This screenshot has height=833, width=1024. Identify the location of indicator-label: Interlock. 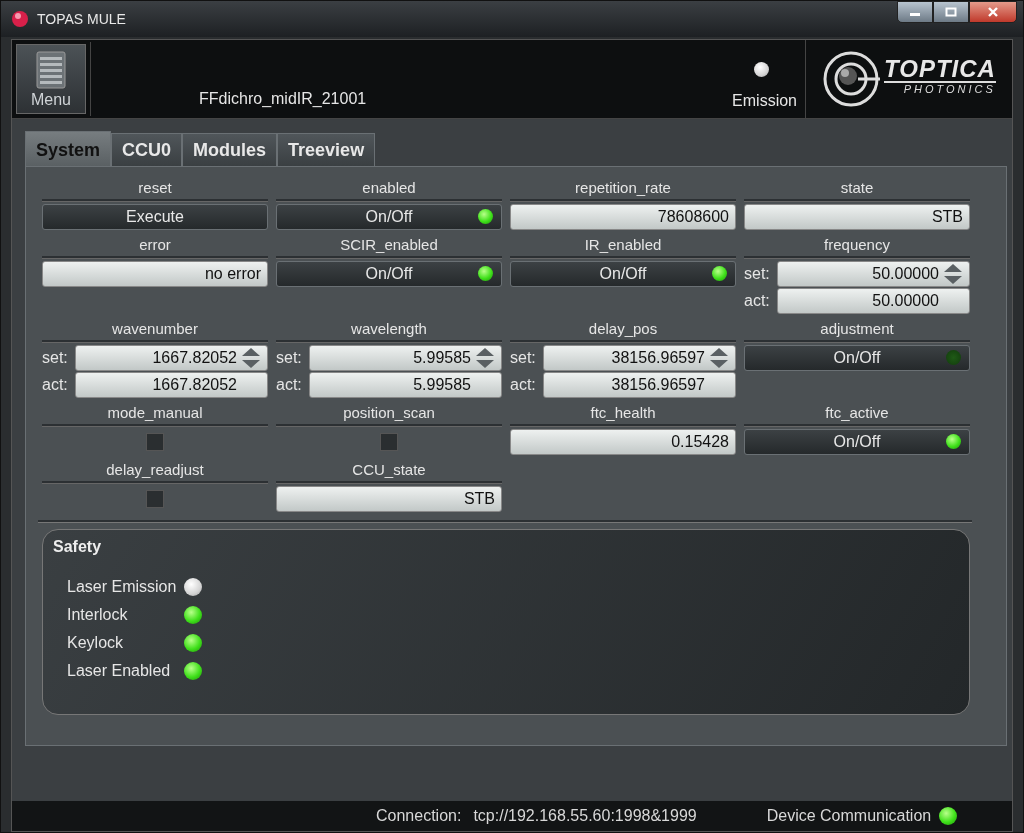
(98, 615).